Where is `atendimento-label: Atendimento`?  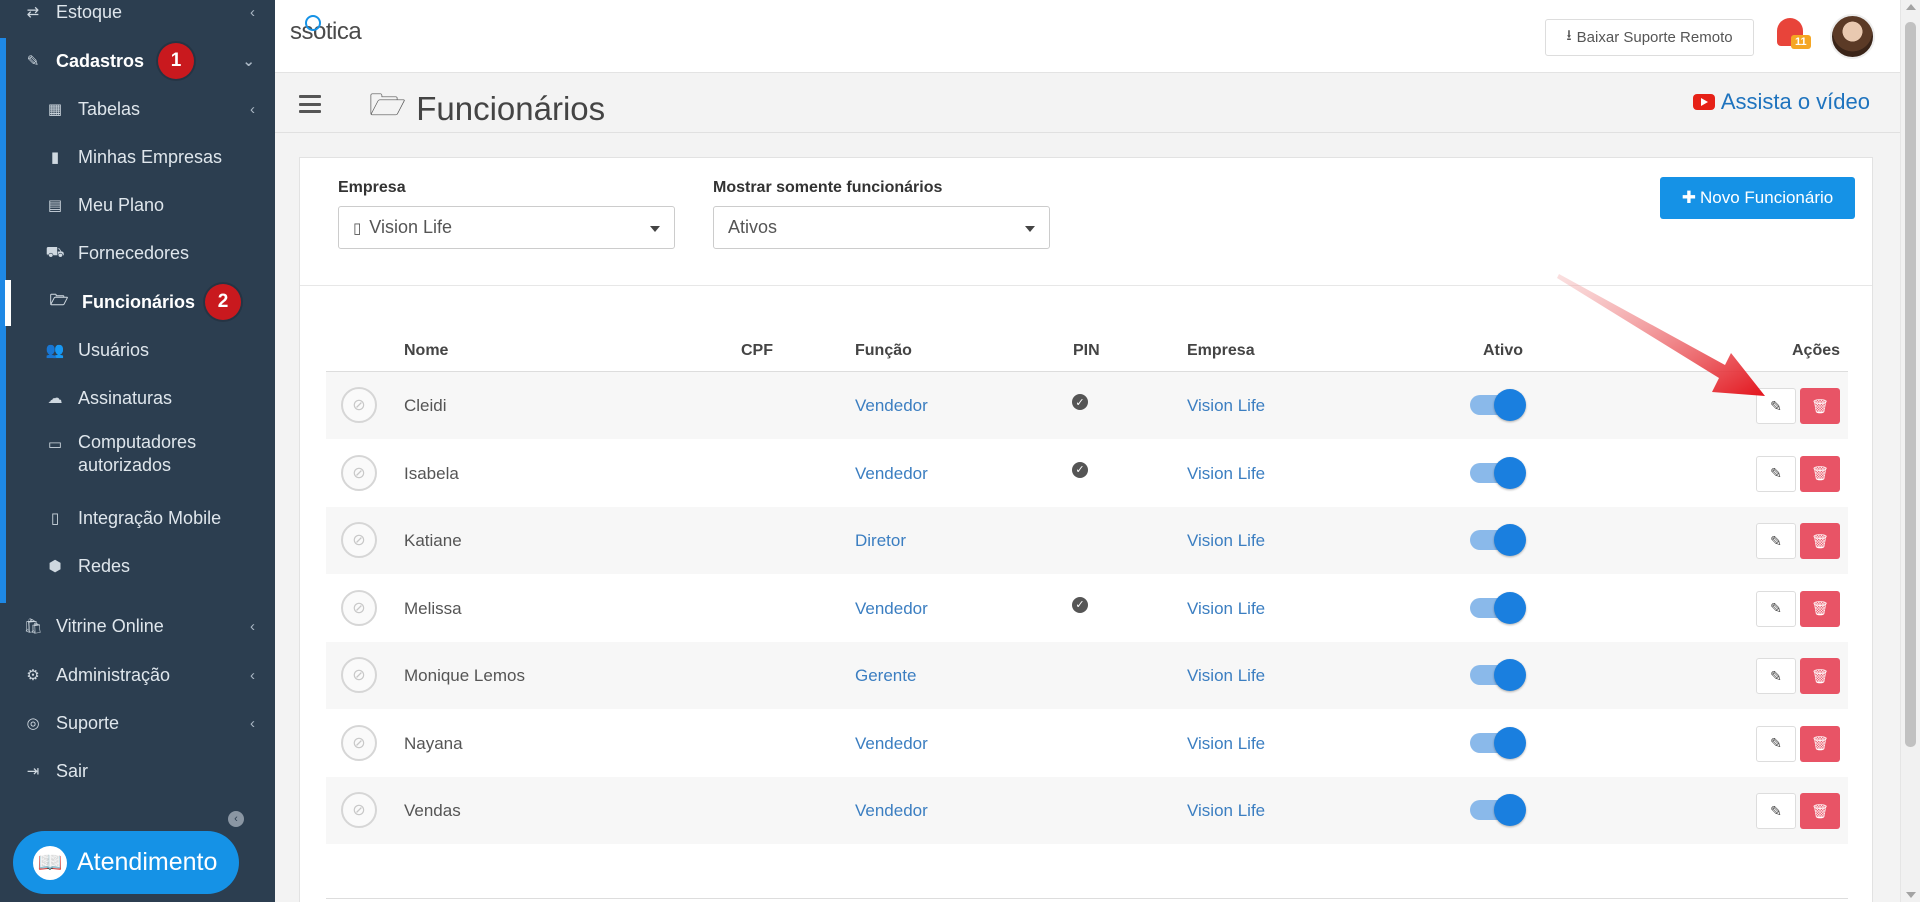 atendimento-label: Atendimento is located at coordinates (147, 862).